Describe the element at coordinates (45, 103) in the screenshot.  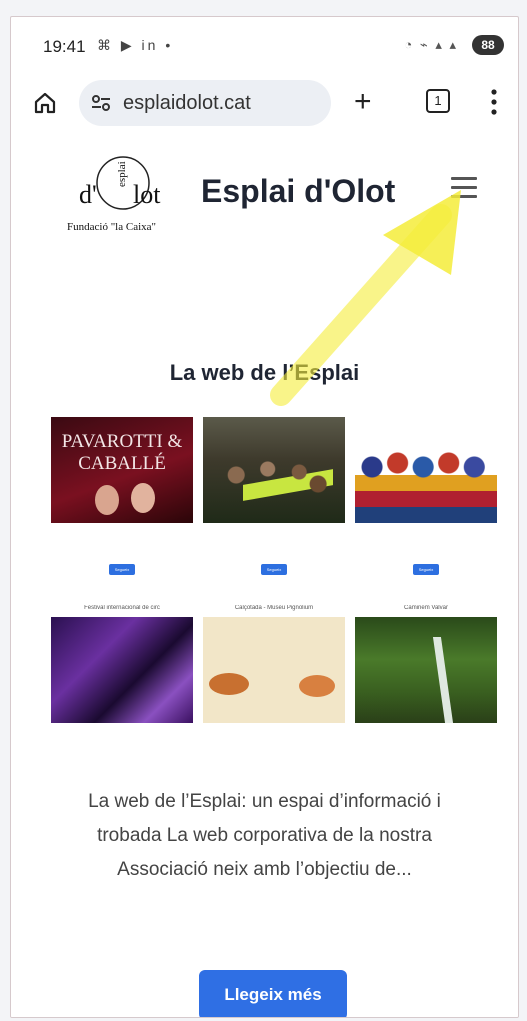
I see `home-icon` at that location.